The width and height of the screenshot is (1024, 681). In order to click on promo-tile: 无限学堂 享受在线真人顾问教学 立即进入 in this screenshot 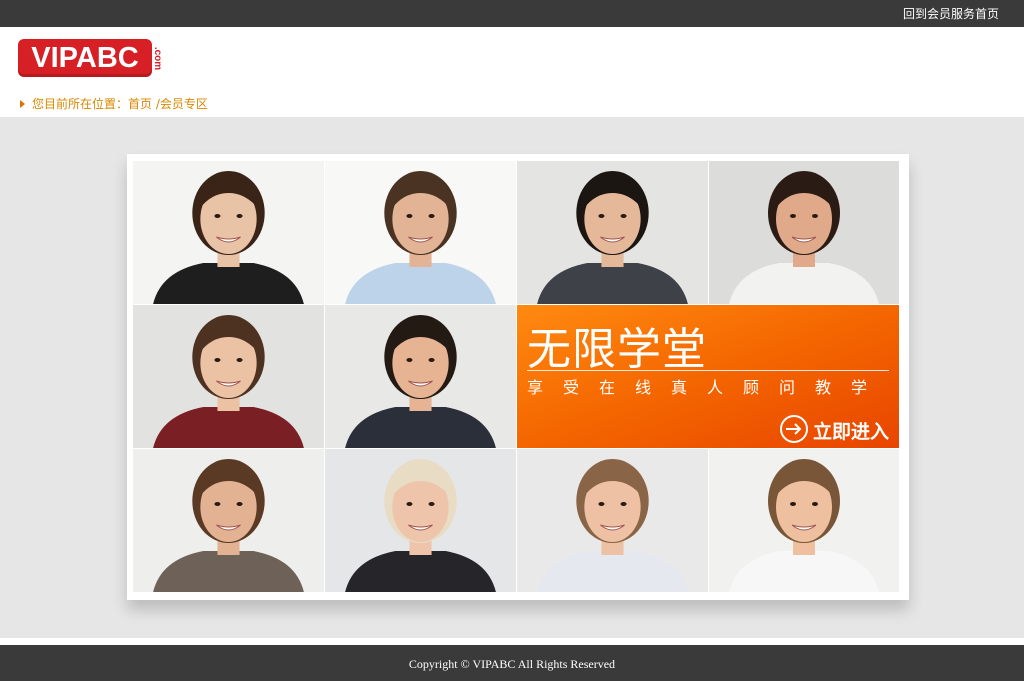, I will do `click(708, 376)`.